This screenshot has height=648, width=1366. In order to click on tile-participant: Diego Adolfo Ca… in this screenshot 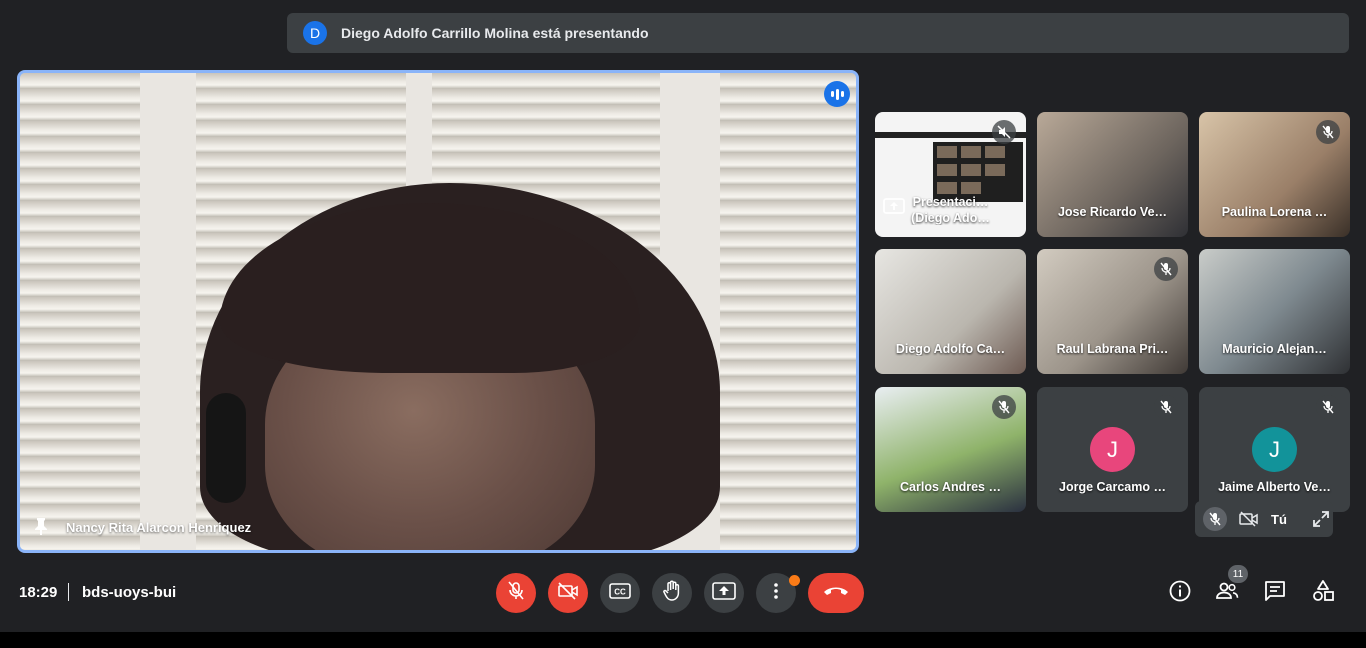, I will do `click(950, 311)`.